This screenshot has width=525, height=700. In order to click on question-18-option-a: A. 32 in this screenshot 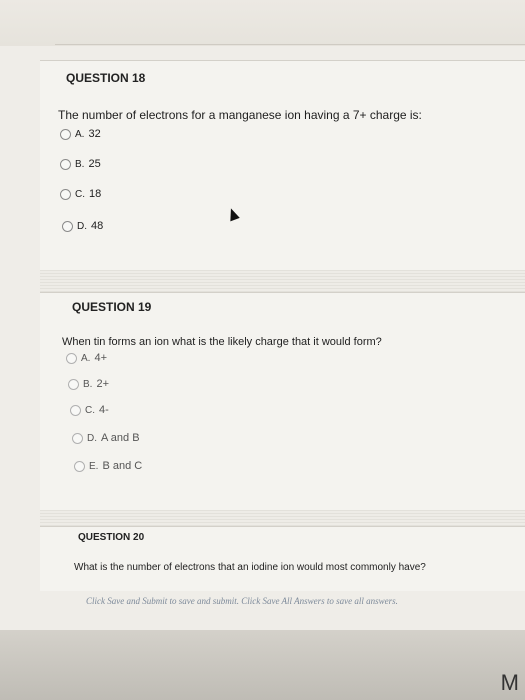, I will do `click(80, 134)`.